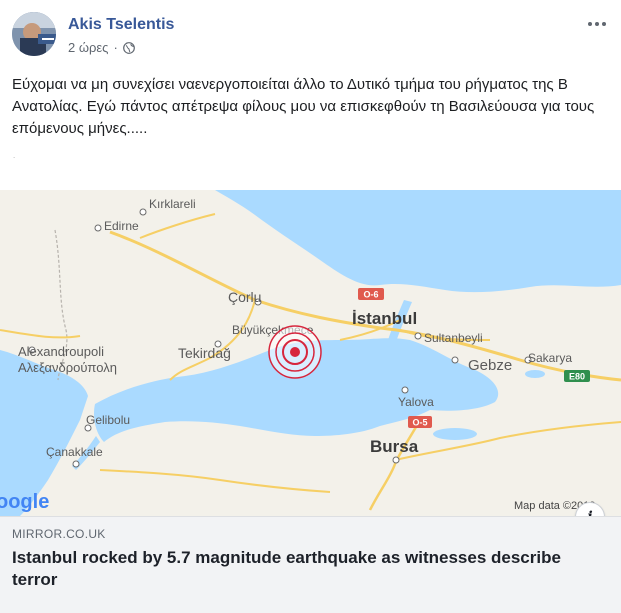 This screenshot has height=613, width=621. I want to click on map-label-sakarya: Sakarya, so click(550, 358).